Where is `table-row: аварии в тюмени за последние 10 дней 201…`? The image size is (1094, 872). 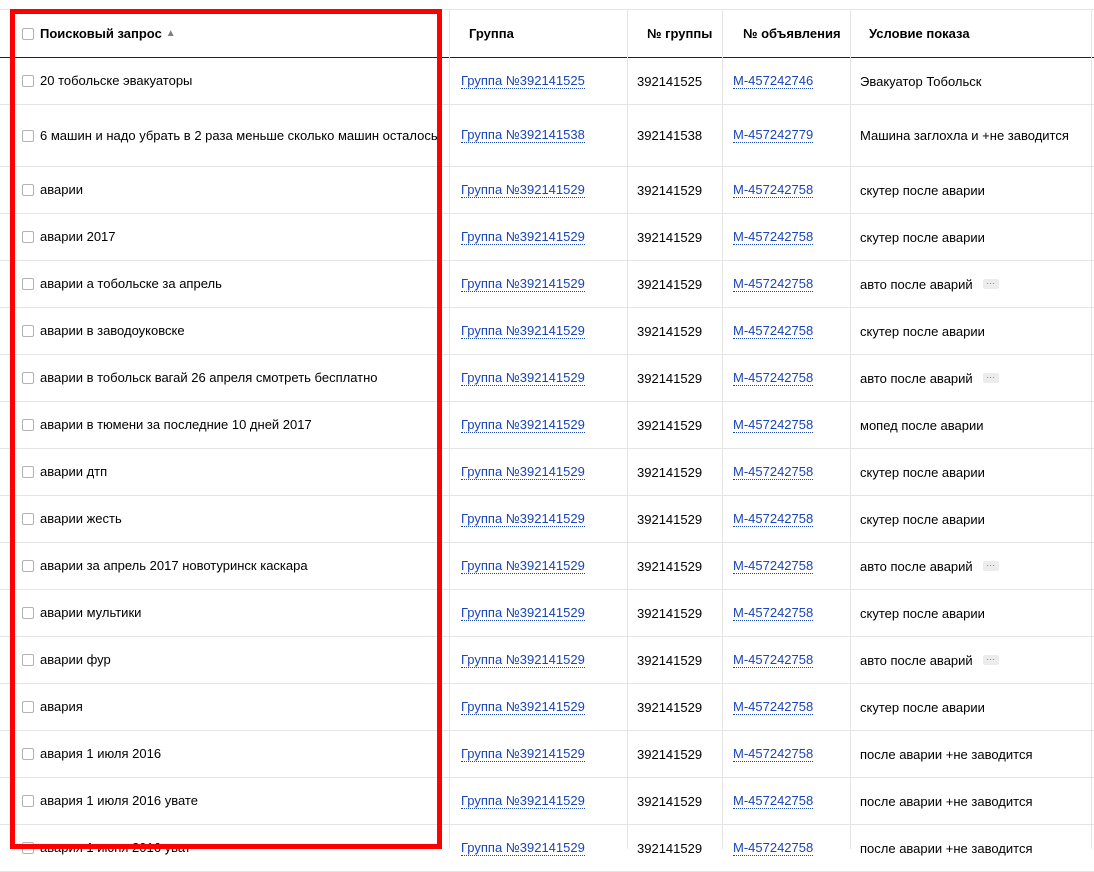
table-row: аварии в тюмени за последние 10 дней 201… is located at coordinates (547, 425).